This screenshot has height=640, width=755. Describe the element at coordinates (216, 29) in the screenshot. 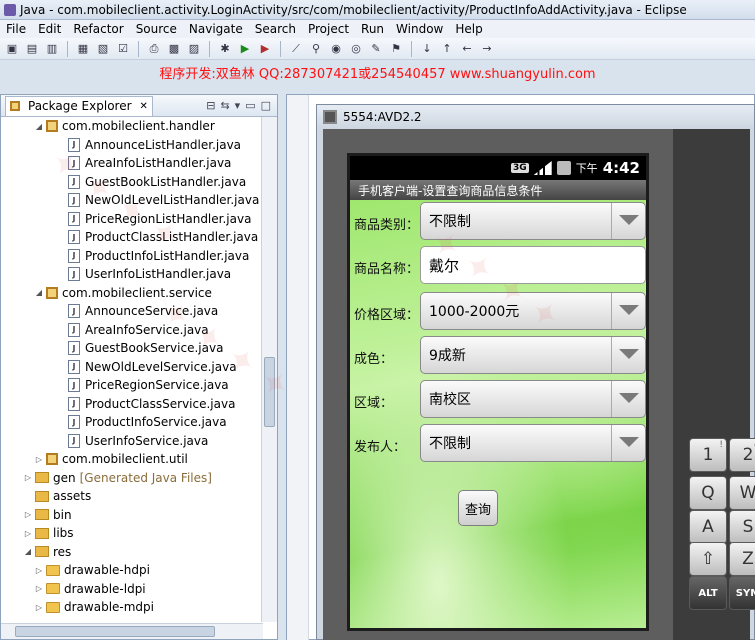

I see `menu-item-navigate: Navigate` at that location.